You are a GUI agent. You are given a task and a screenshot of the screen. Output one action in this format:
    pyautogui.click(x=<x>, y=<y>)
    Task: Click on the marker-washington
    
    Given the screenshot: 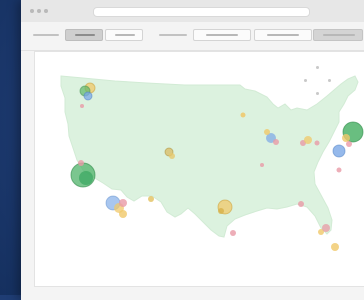 What is the action you would take?
    pyautogui.click(x=339, y=151)
    